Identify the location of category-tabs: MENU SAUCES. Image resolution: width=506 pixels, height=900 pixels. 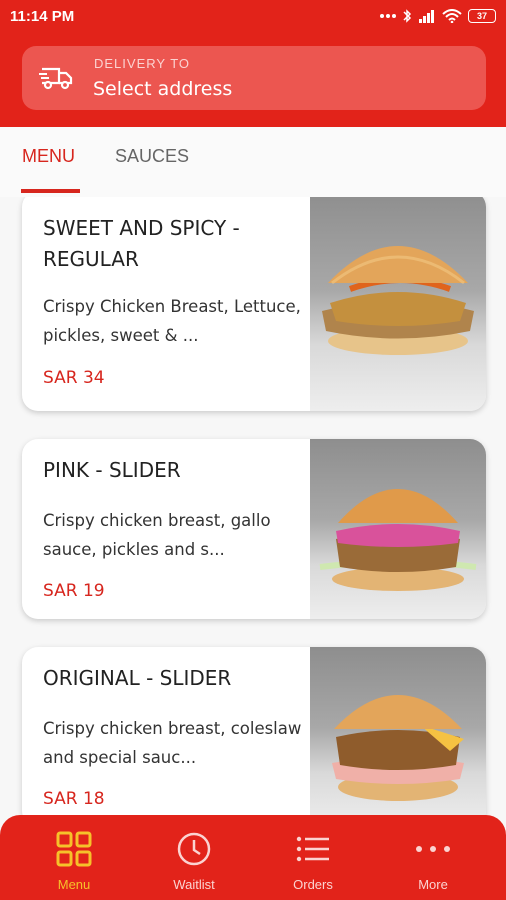
(253, 162).